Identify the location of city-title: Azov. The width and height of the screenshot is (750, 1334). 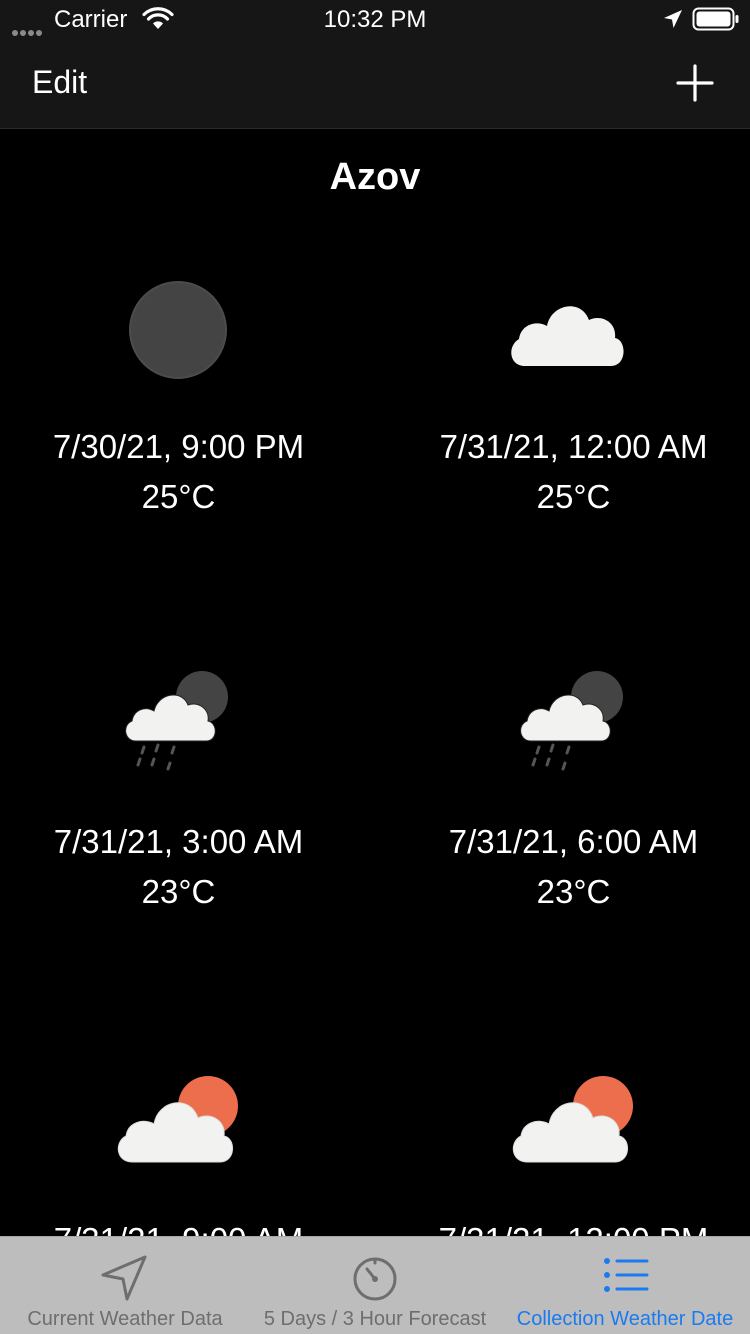
(375, 177).